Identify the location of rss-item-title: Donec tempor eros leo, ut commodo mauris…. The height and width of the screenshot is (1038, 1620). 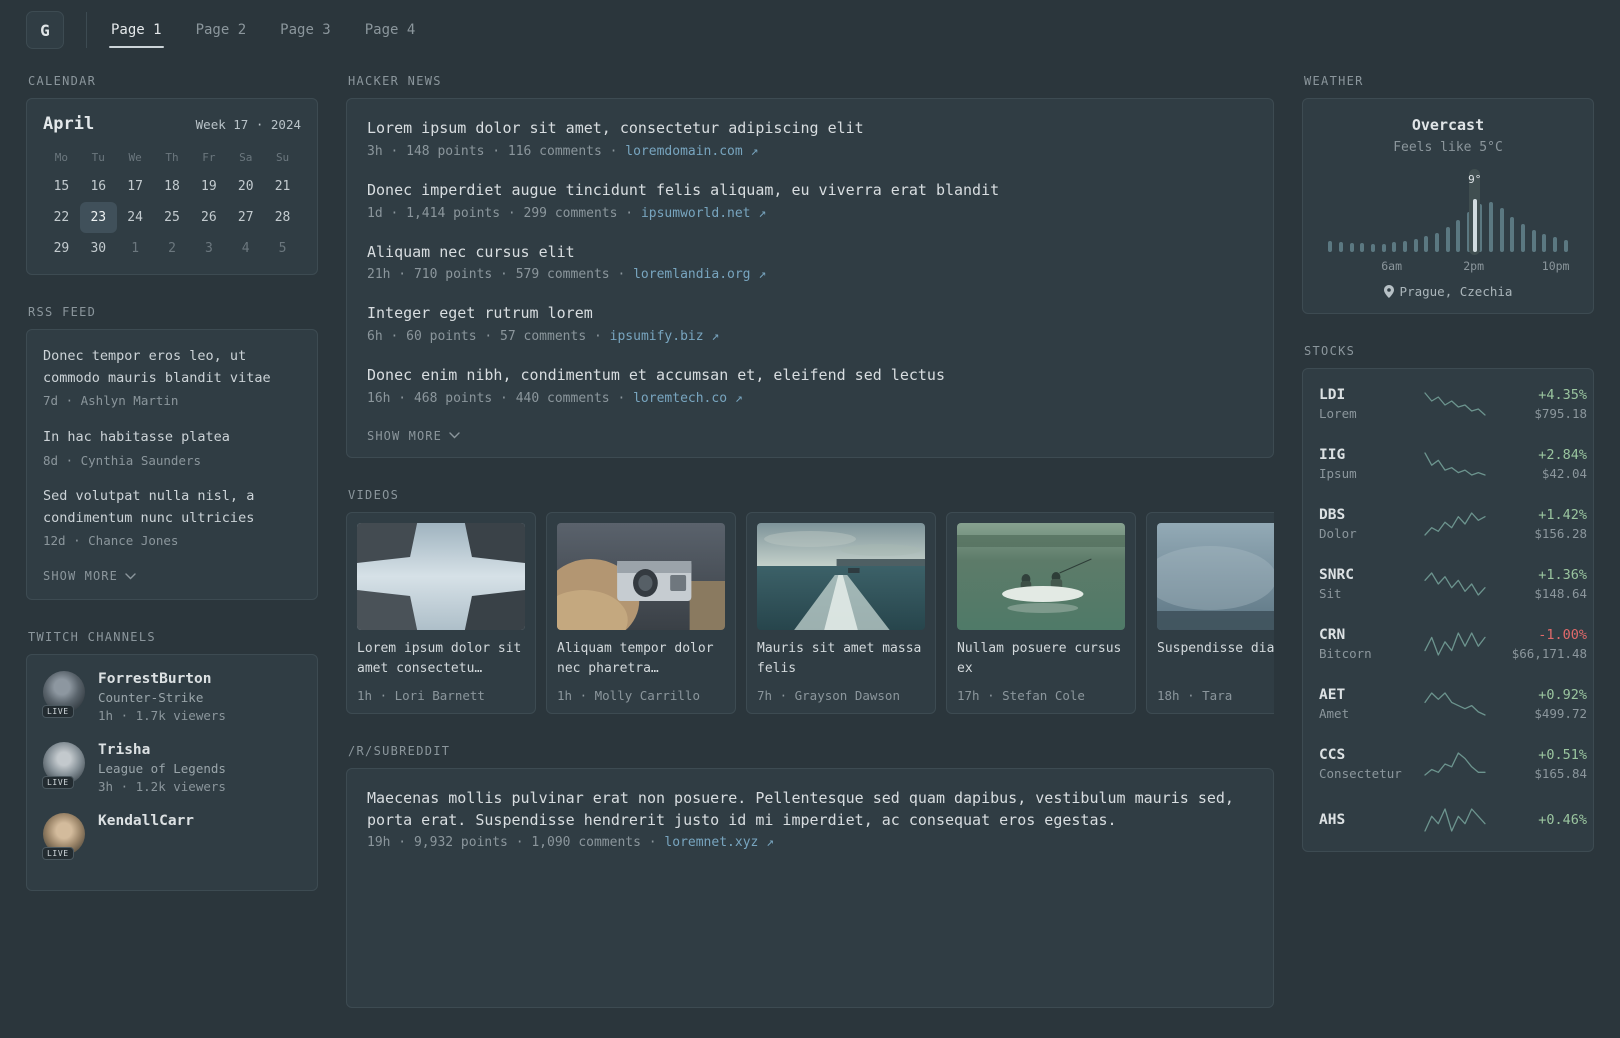
(172, 367).